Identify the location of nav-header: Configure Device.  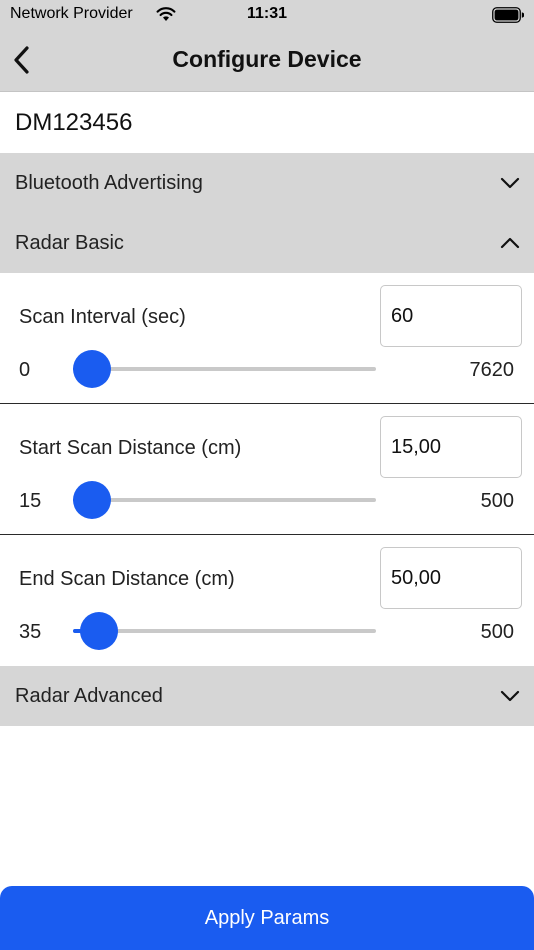
(267, 61).